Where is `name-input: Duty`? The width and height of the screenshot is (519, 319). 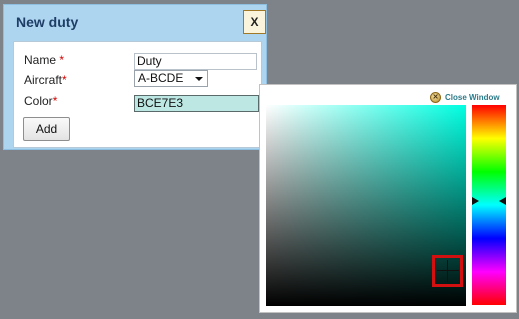 name-input: Duty is located at coordinates (195, 61).